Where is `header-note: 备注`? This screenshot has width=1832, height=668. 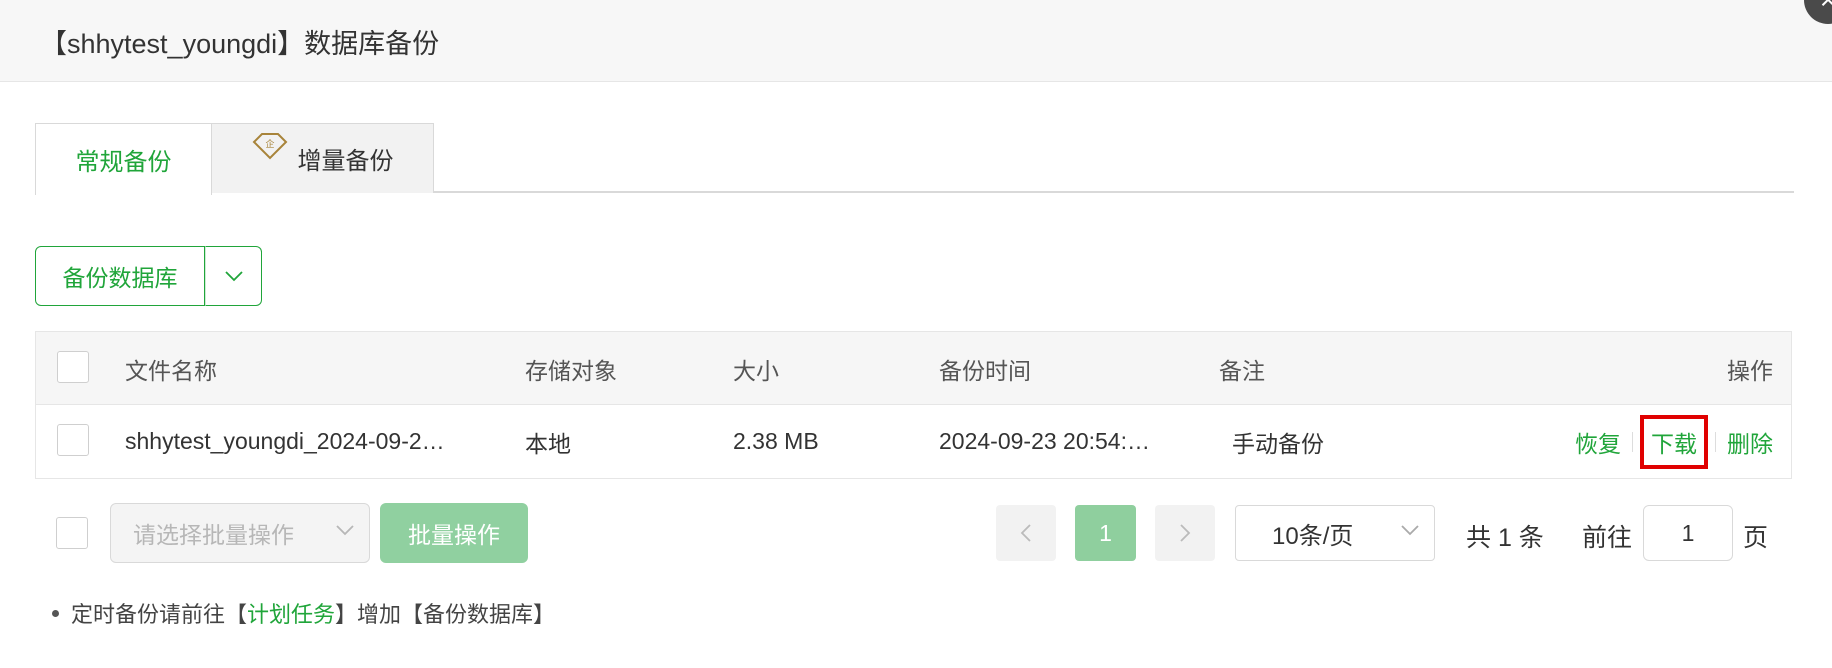
header-note: 备注 is located at coordinates (1242, 370).